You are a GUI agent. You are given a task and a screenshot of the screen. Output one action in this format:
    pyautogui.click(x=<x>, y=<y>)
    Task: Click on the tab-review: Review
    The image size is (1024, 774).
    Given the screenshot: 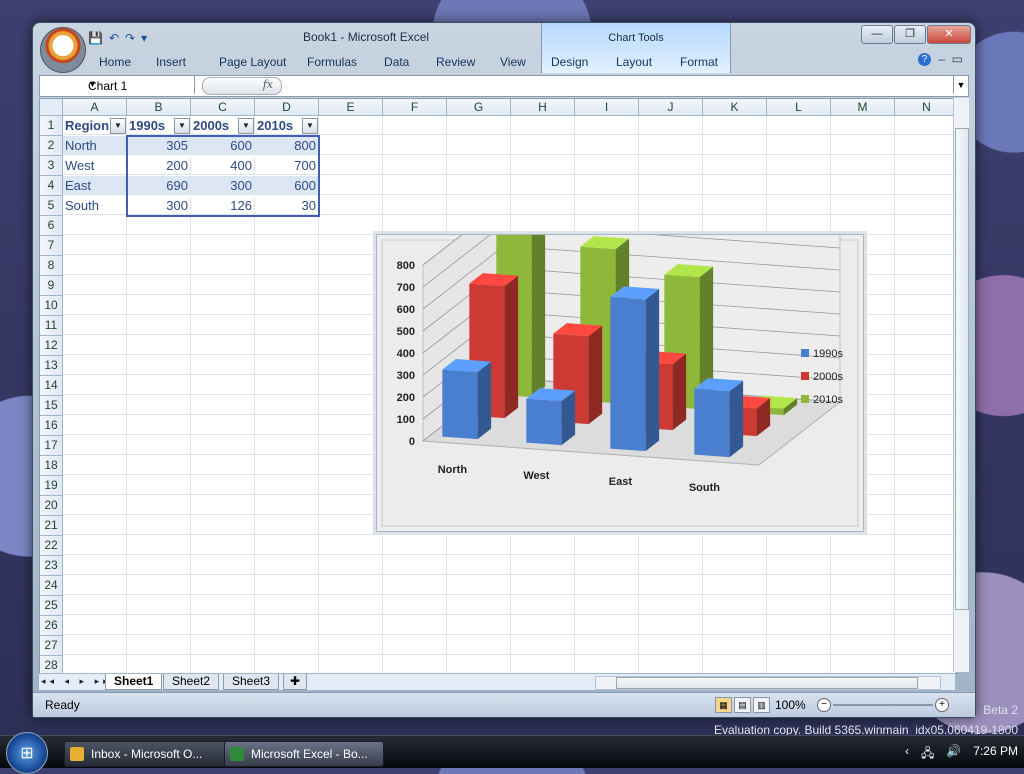 What is the action you would take?
    pyautogui.click(x=468, y=62)
    